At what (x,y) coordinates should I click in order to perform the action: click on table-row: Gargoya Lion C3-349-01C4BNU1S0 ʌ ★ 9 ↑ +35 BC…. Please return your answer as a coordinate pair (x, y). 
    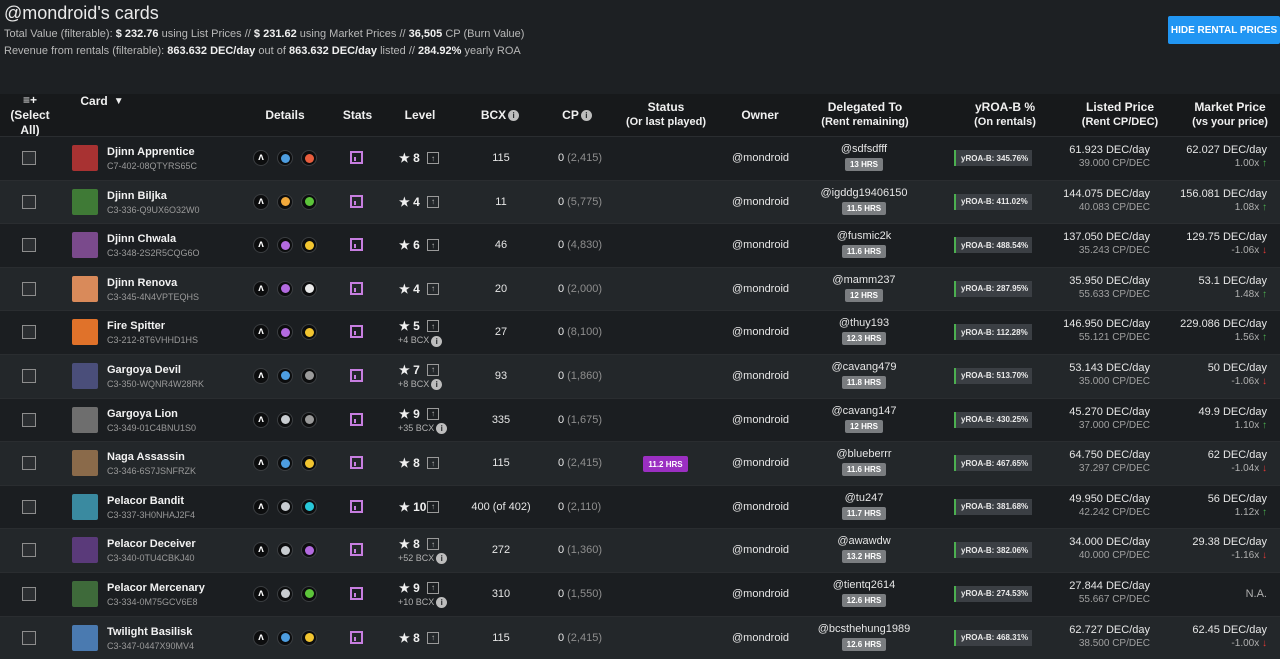
    Looking at the image, I should click on (640, 419).